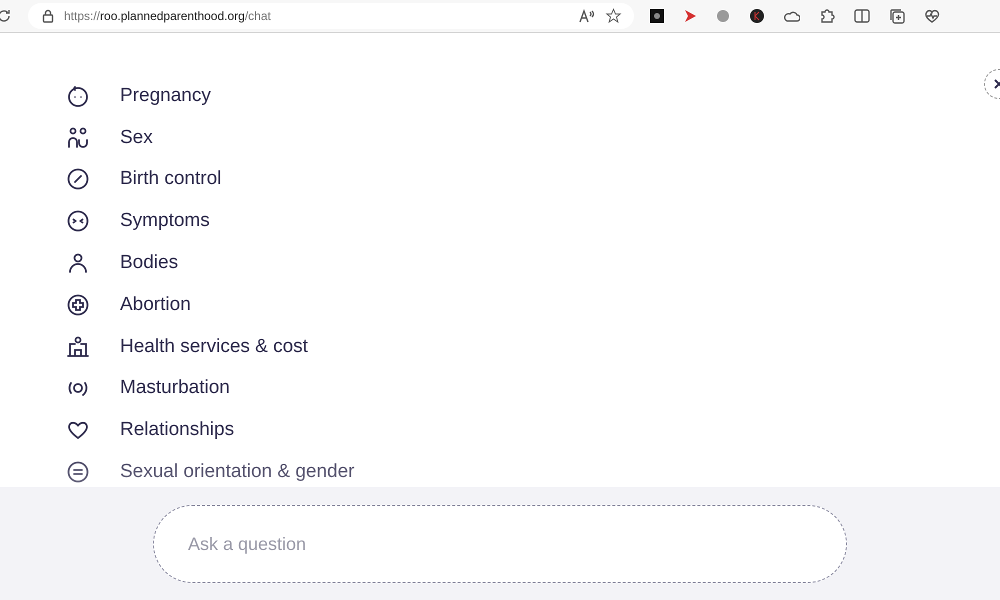  What do you see at coordinates (237, 472) in the screenshot?
I see `topic-link: Sexual orientation & gender` at bounding box center [237, 472].